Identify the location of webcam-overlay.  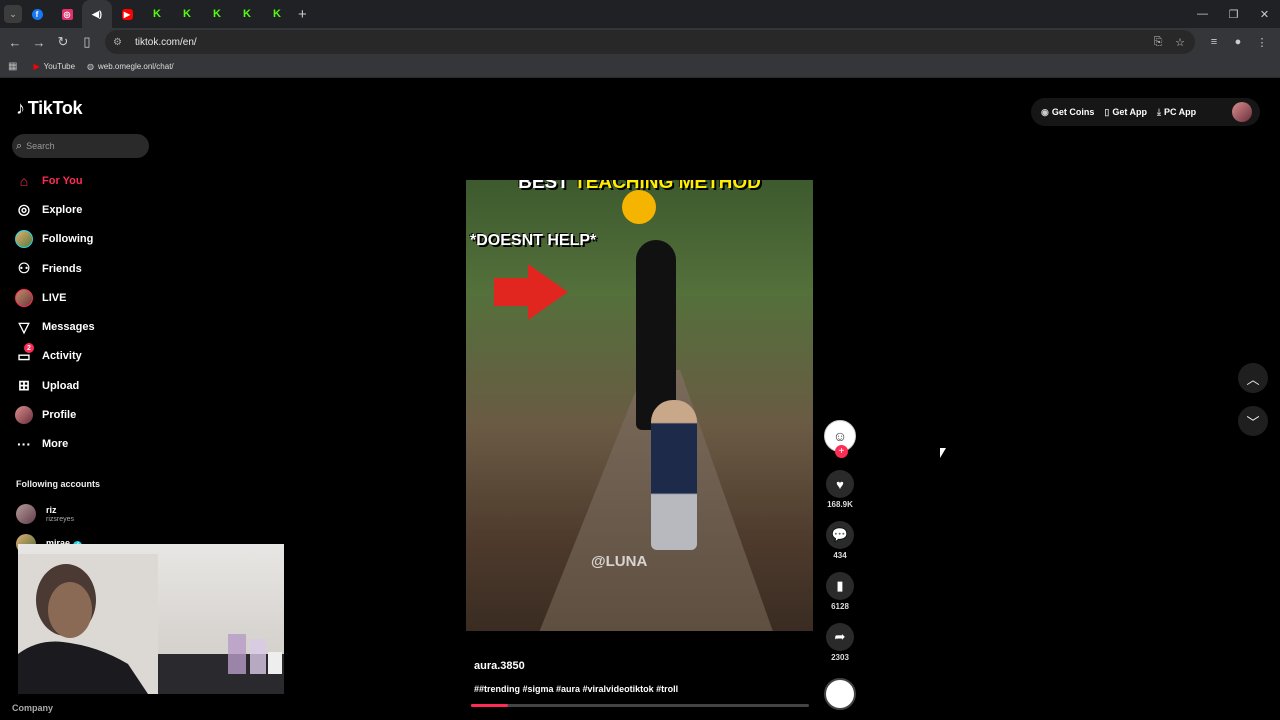
(151, 619).